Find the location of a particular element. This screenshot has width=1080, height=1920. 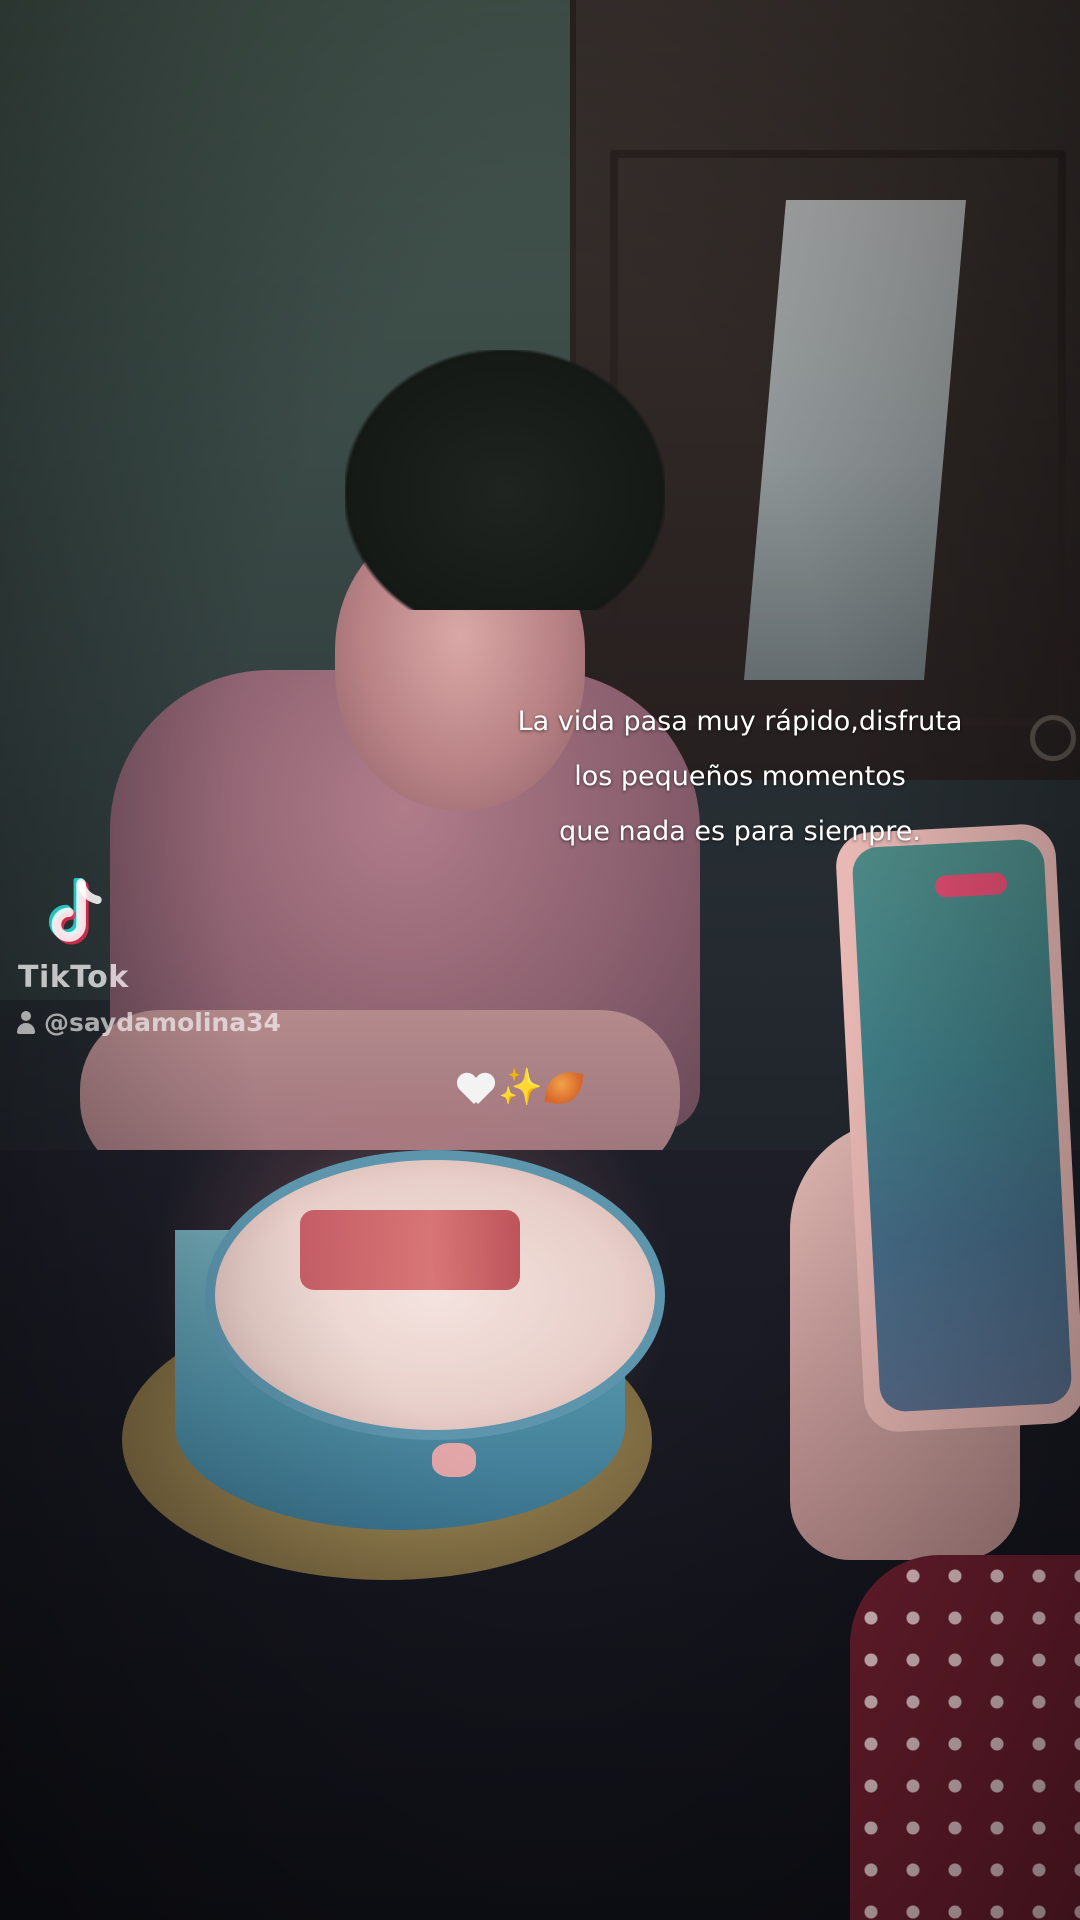

caption-line-1: La vida pasa muy rápido,disfruta is located at coordinates (740, 721).